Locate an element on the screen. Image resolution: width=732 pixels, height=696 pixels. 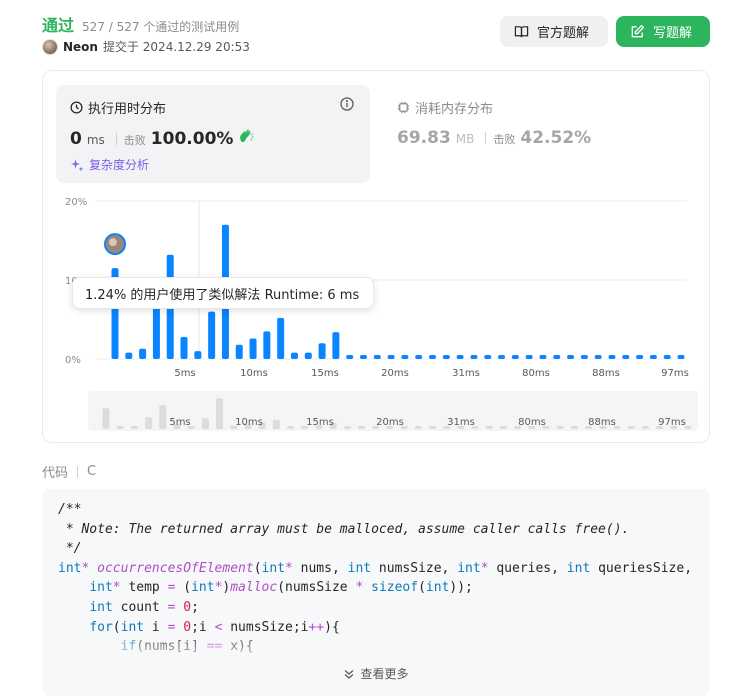
minimap-tick-label: 15ms is located at coordinates (320, 422).